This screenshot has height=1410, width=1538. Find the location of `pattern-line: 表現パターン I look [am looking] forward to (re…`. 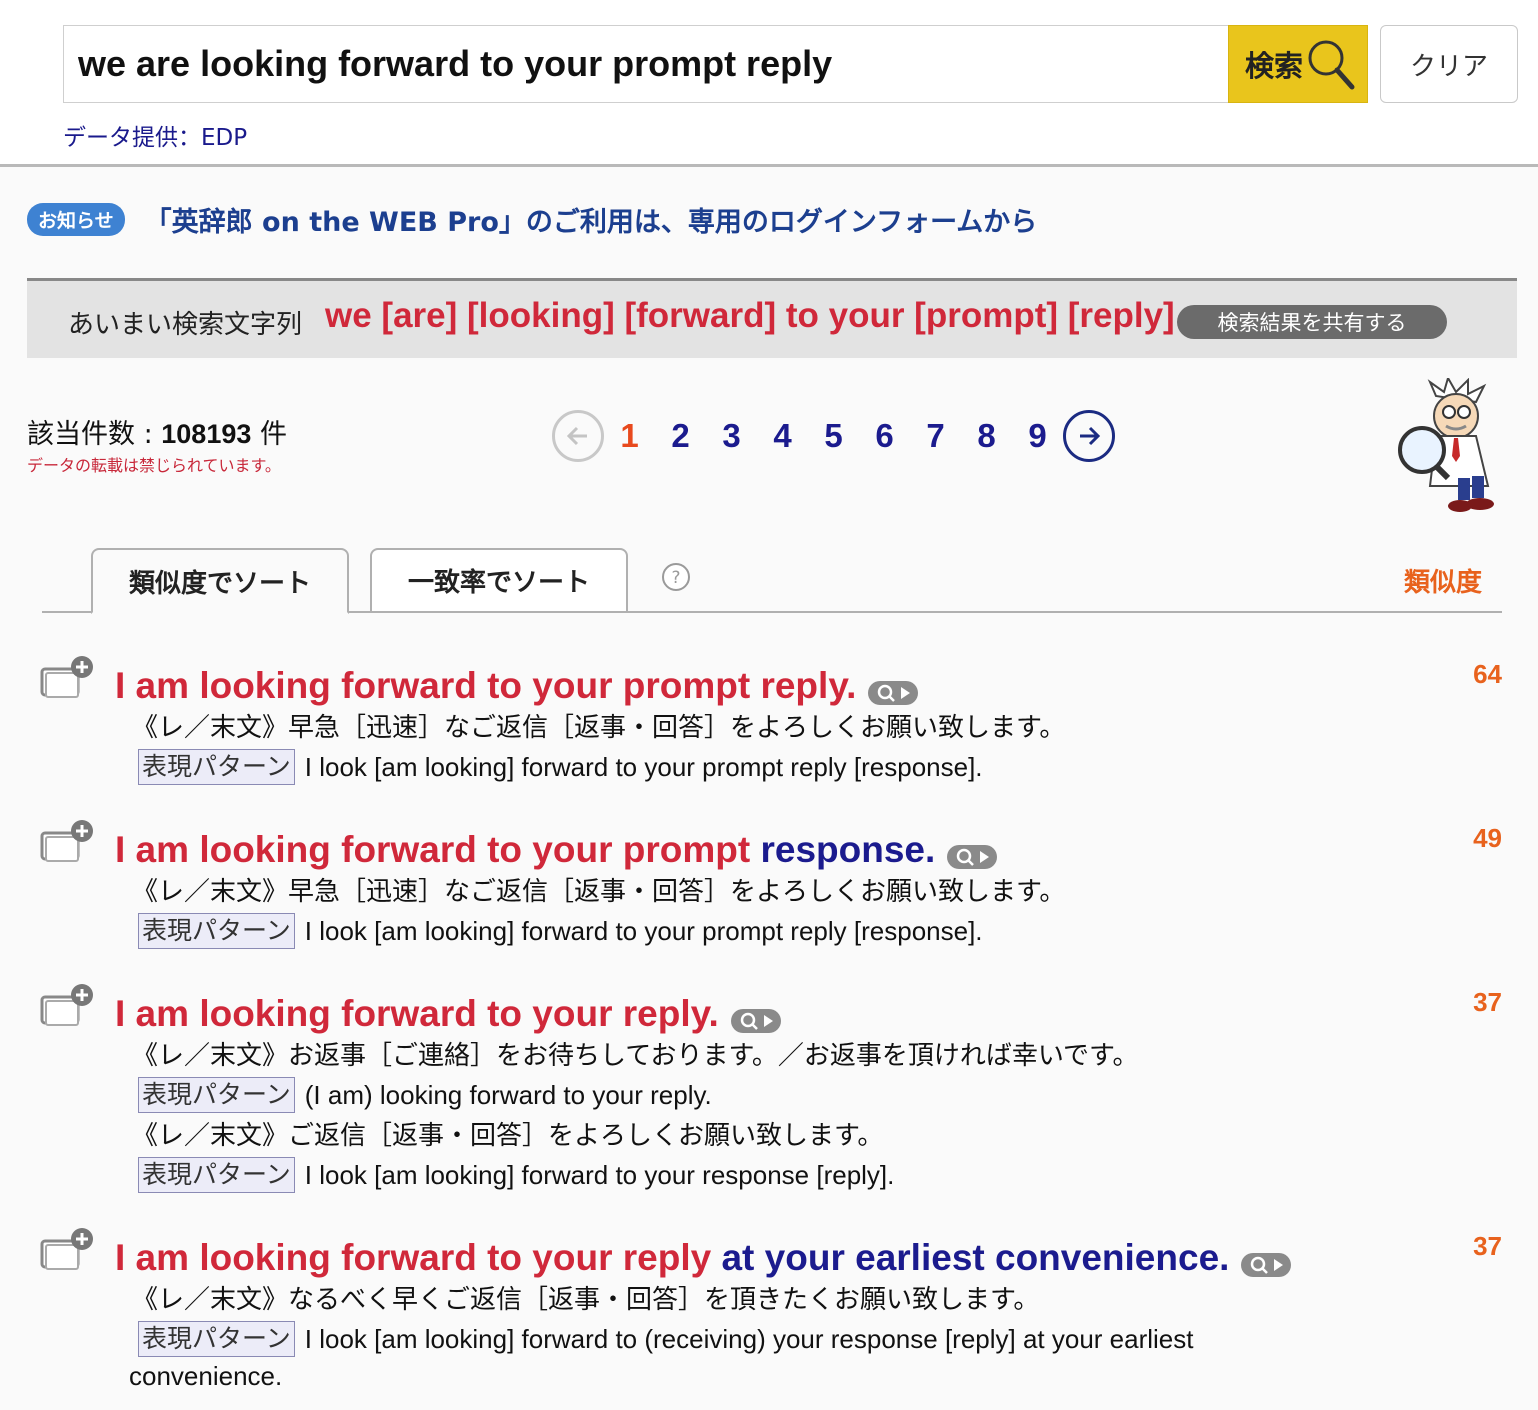

pattern-line: 表現パターン I look [am looking] forward to (re… is located at coordinates (666, 1339).